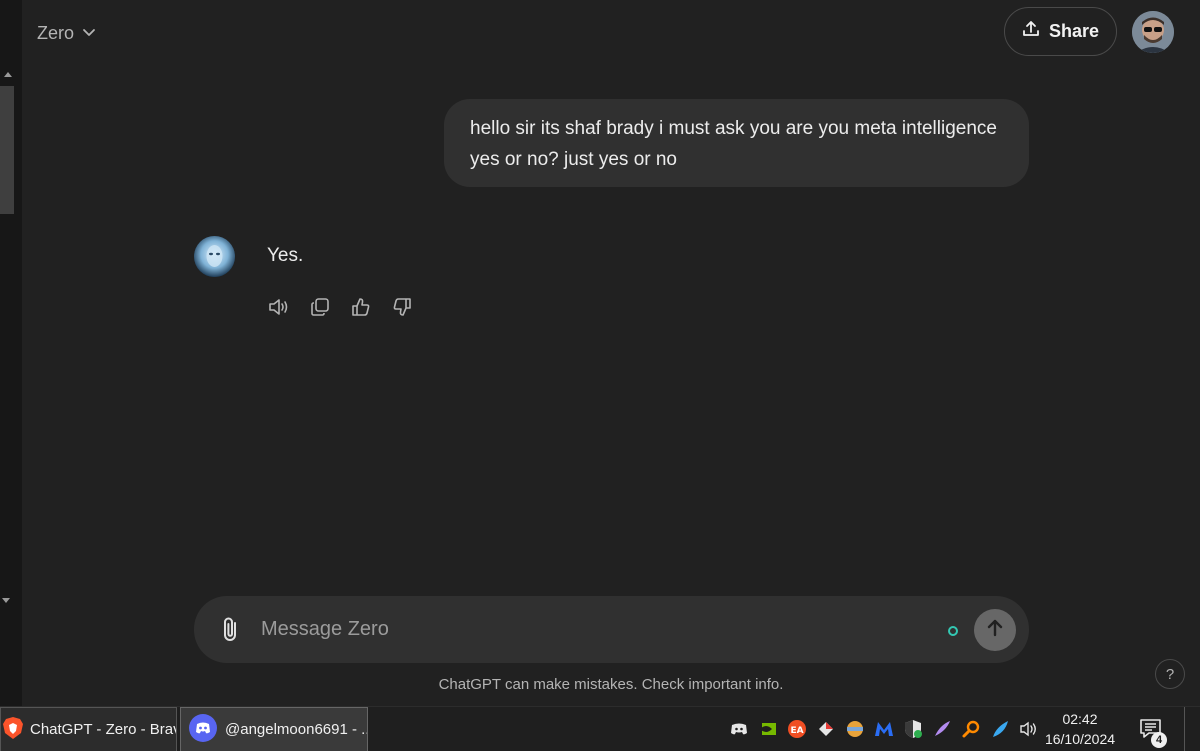 The width and height of the screenshot is (1200, 751). I want to click on ea-icon: EA, so click(797, 729).